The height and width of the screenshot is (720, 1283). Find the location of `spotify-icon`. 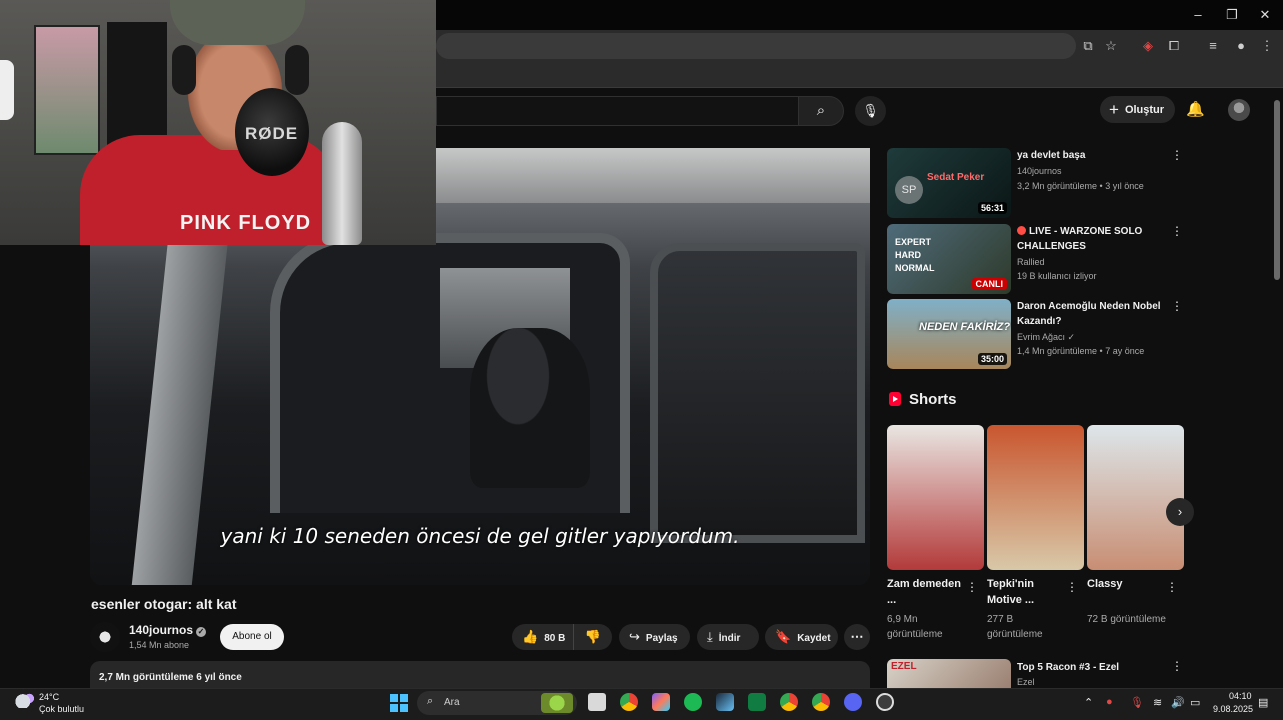

spotify-icon is located at coordinates (693, 702).